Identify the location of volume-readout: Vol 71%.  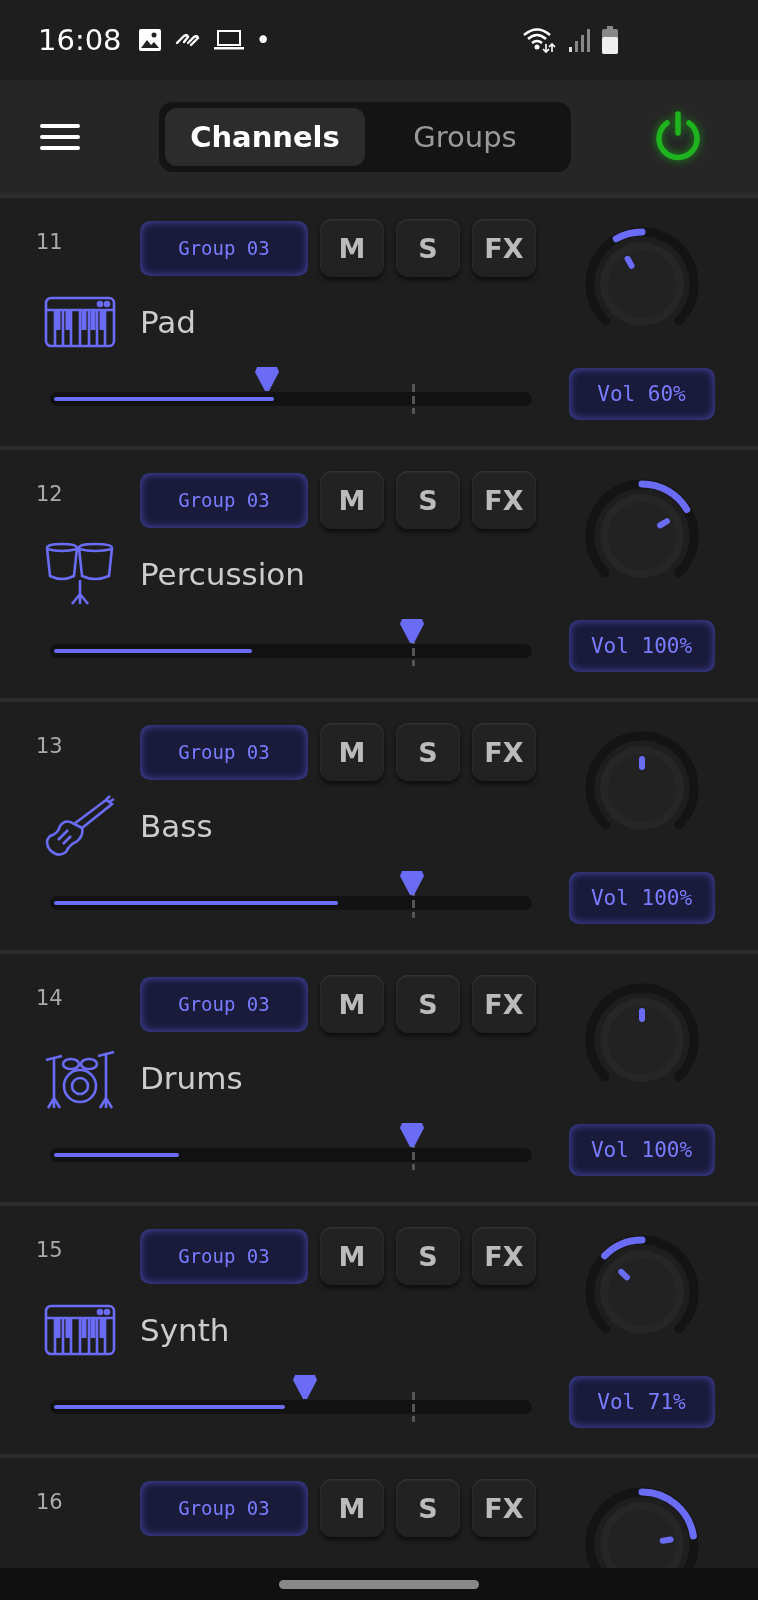
(641, 1402).